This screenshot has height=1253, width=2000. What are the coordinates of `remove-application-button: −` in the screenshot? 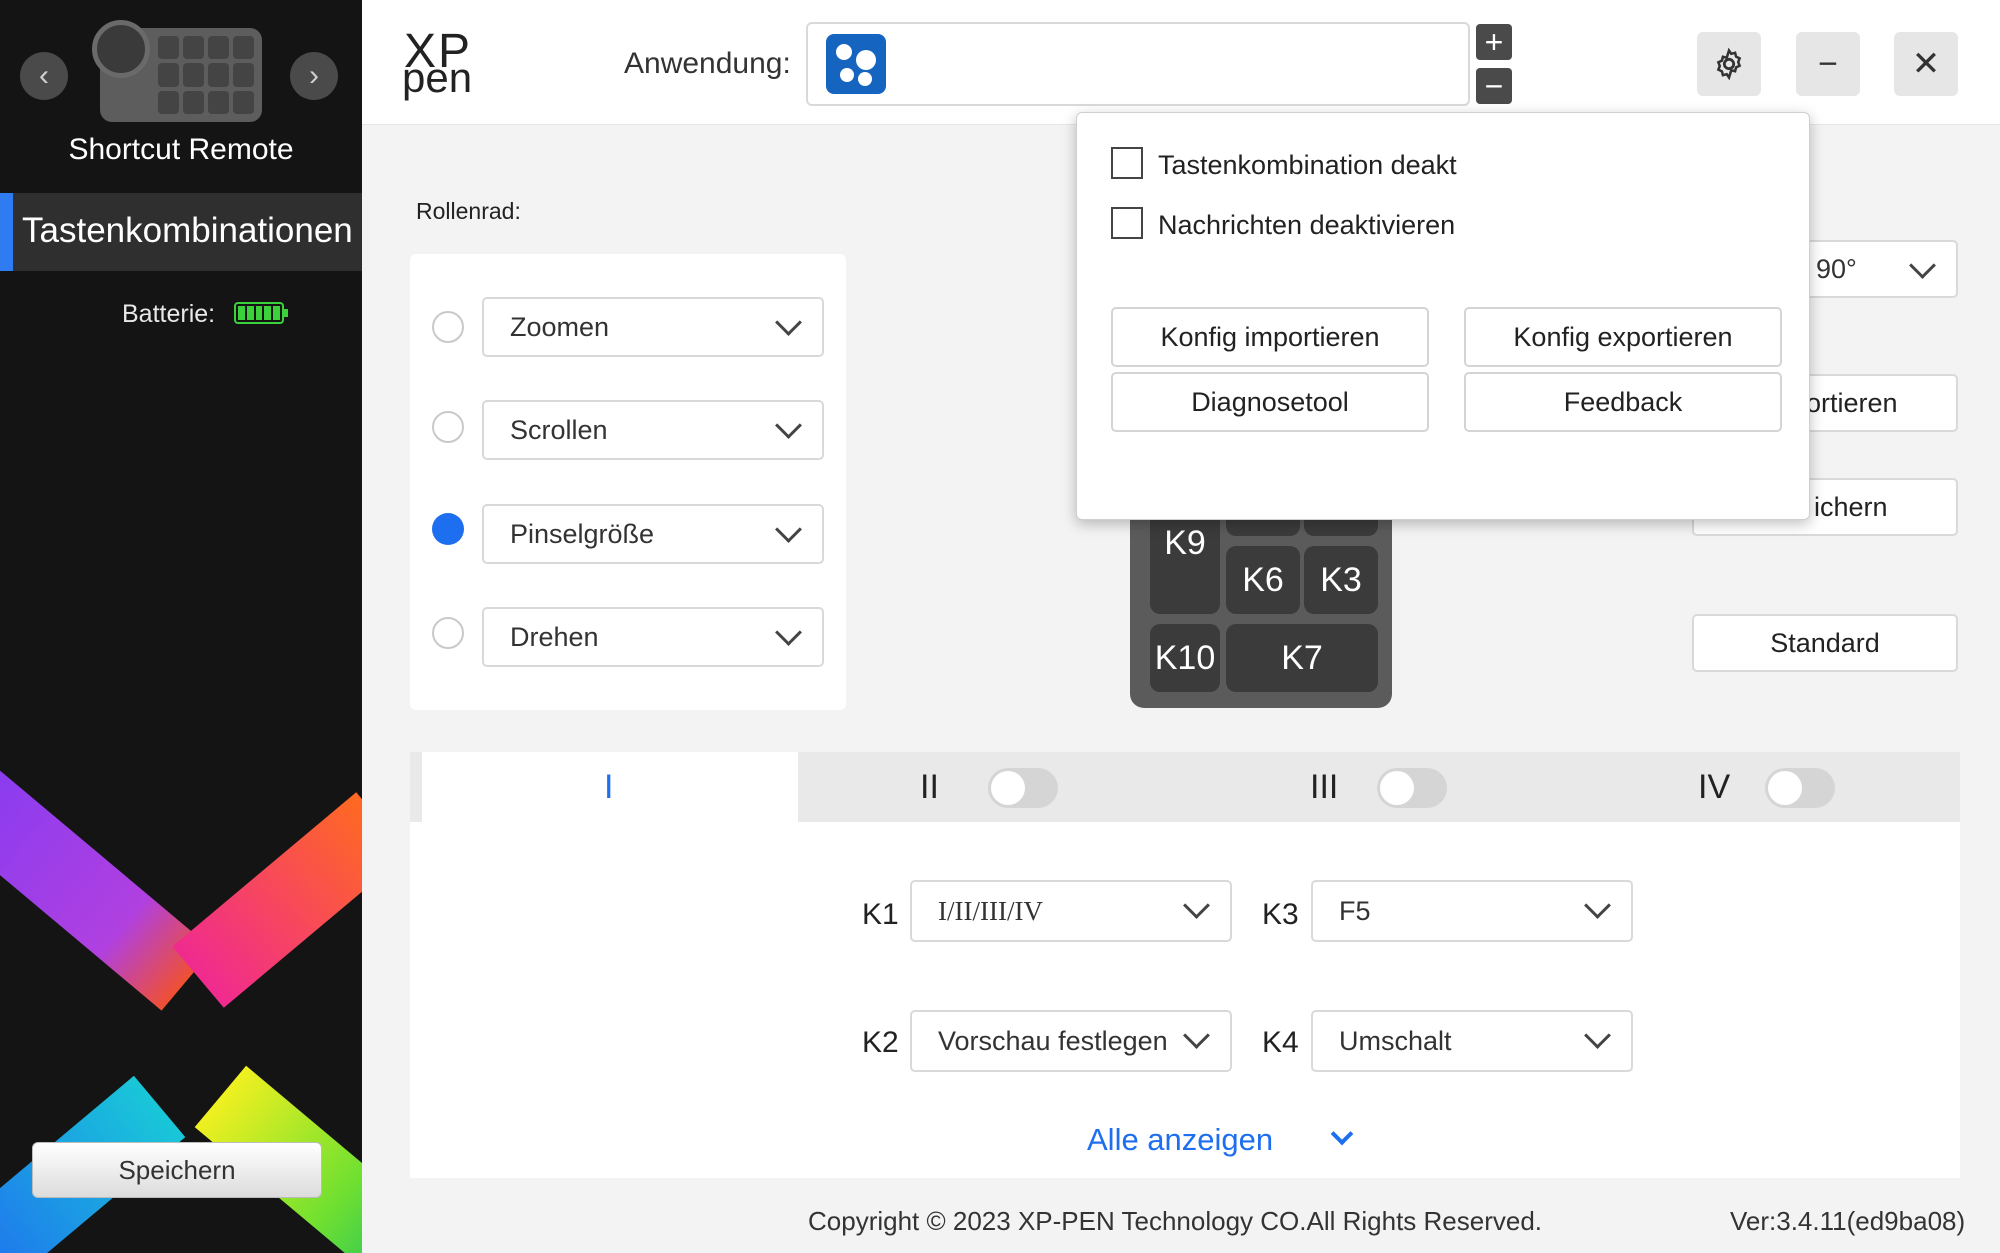 It's located at (1494, 86).